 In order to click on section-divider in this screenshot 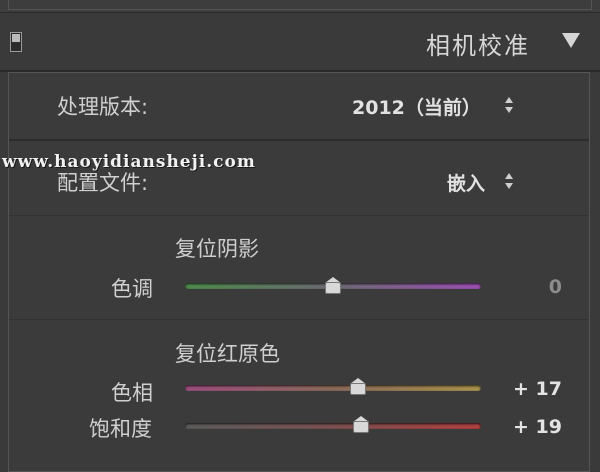, I will do `click(299, 319)`.